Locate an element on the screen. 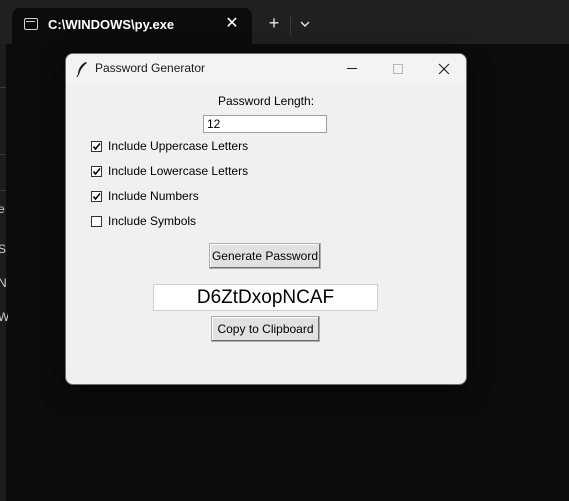 This screenshot has width=569, height=501. terminal-tab: C:\WINDOWS\py.exe ✕ is located at coordinates (132, 26).